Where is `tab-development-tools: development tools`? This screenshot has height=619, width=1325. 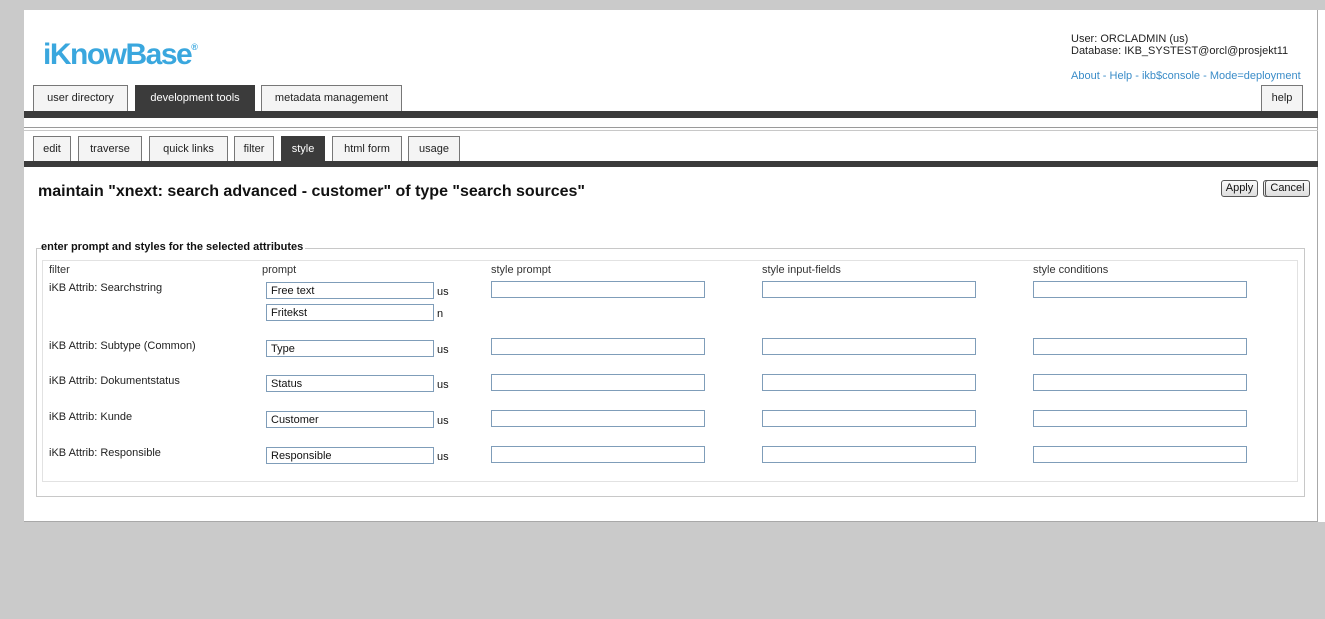 tab-development-tools: development tools is located at coordinates (195, 98).